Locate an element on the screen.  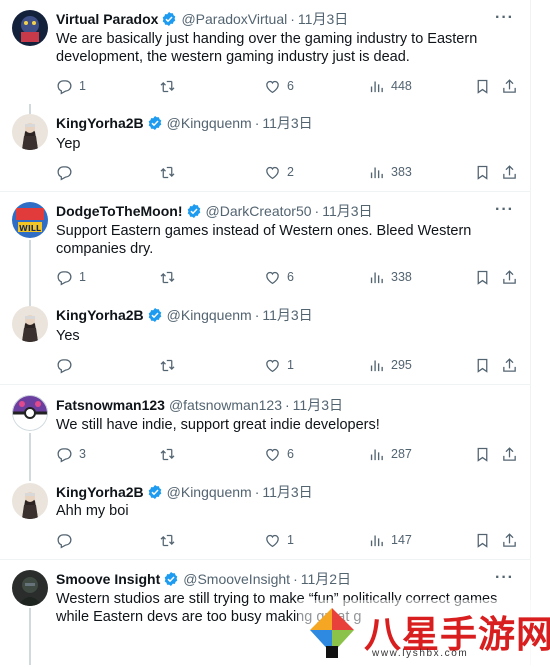
like-count: 1 is located at coordinates (290, 540).